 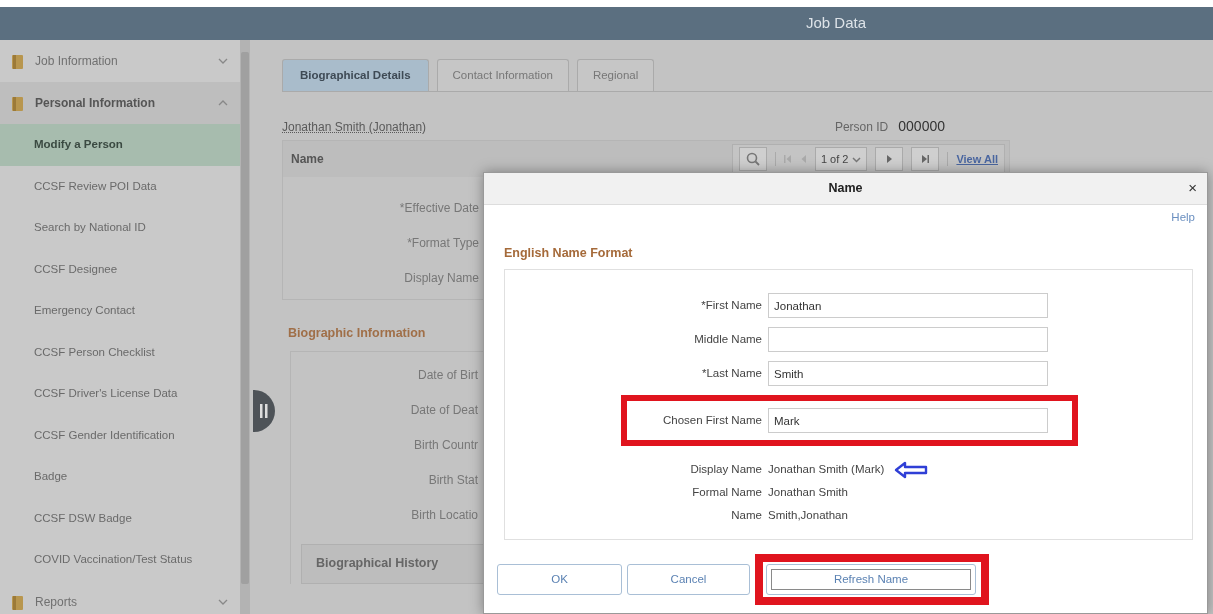 I want to click on caret-icon, so click(x=857, y=159).